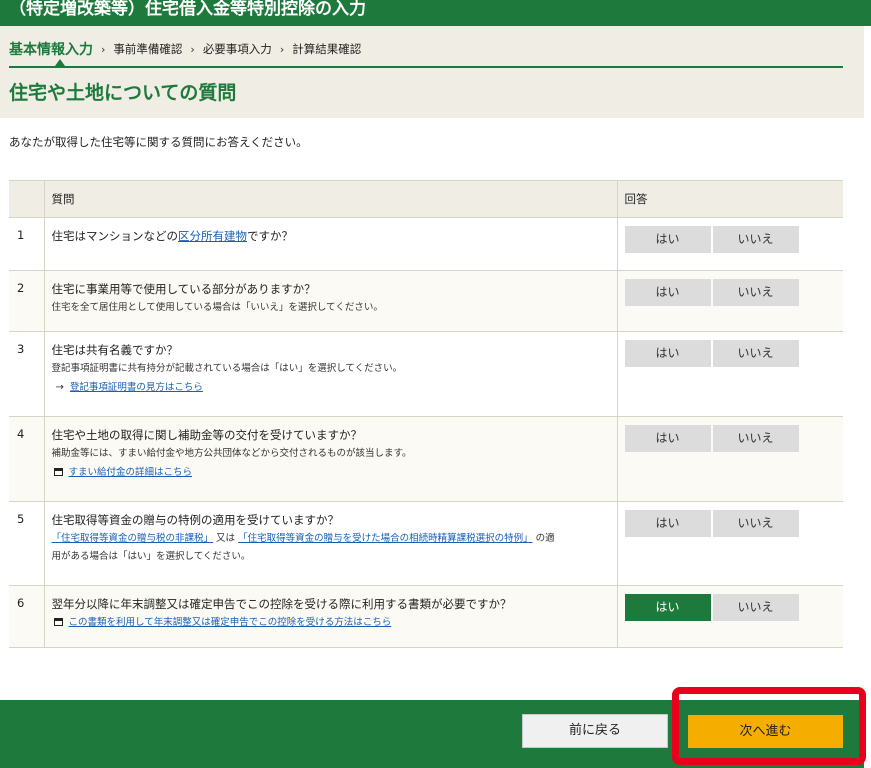 This screenshot has height=768, width=871. What do you see at coordinates (148, 49) in the screenshot?
I see `step-preparation: 事前準備確認` at bounding box center [148, 49].